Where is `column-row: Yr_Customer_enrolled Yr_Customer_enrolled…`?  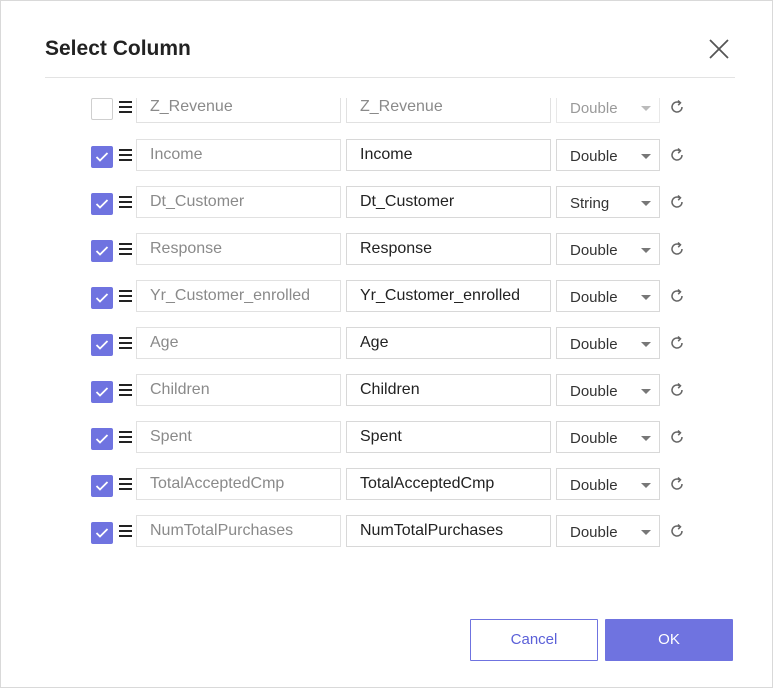
column-row: Yr_Customer_enrolled Yr_Customer_enrolled… is located at coordinates (401, 296).